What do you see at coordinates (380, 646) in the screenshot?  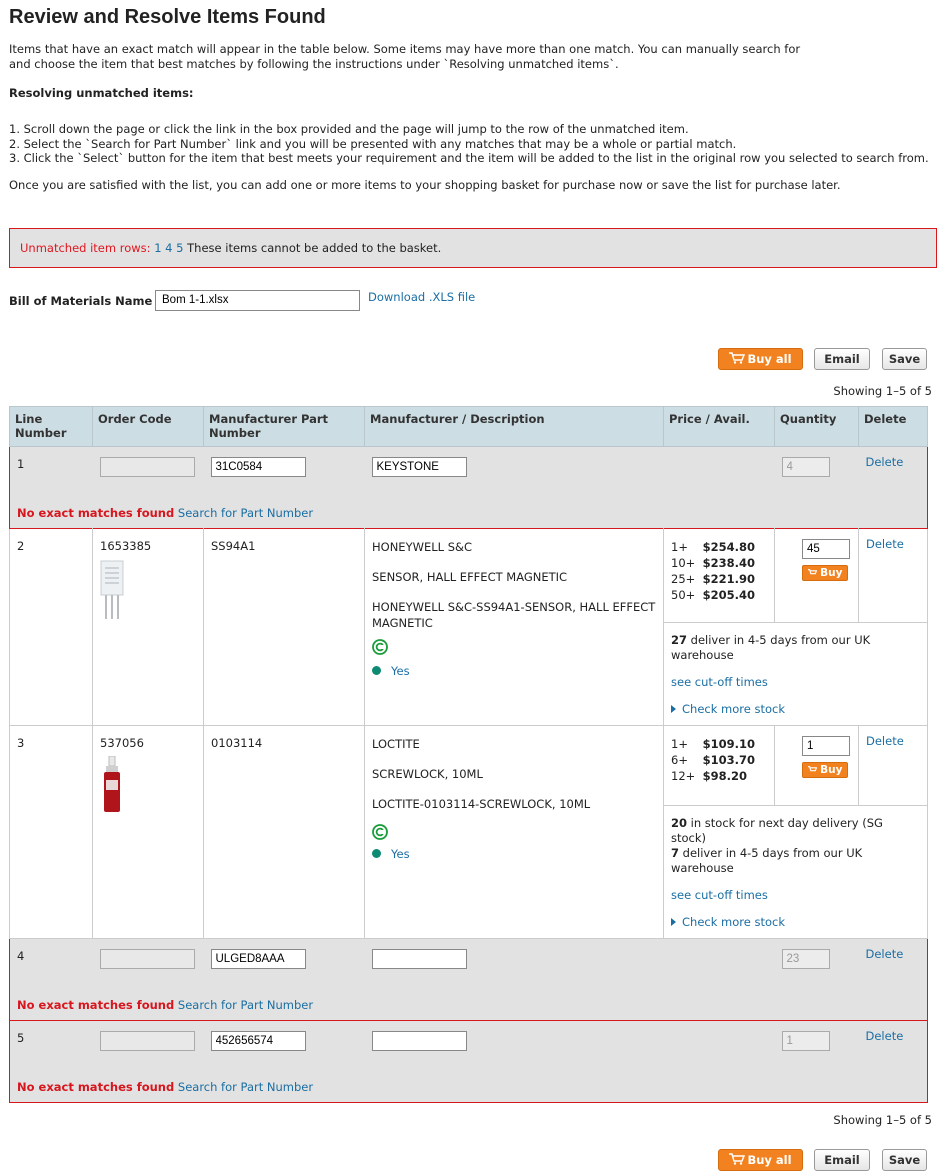 I see `rohs-compliant-icon` at bounding box center [380, 646].